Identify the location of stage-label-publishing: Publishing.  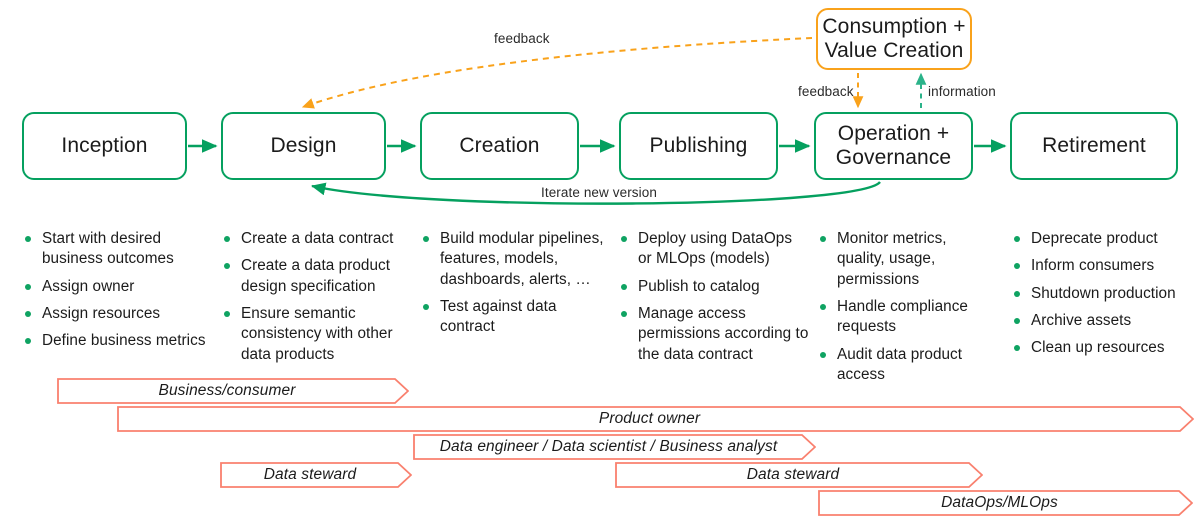
(698, 146).